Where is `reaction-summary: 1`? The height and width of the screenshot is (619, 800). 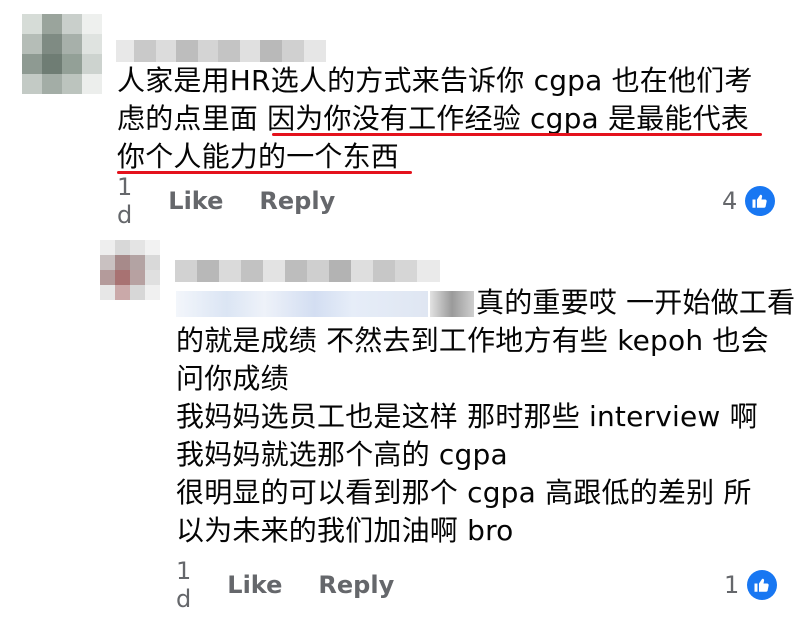 reaction-summary: 1 is located at coordinates (751, 585).